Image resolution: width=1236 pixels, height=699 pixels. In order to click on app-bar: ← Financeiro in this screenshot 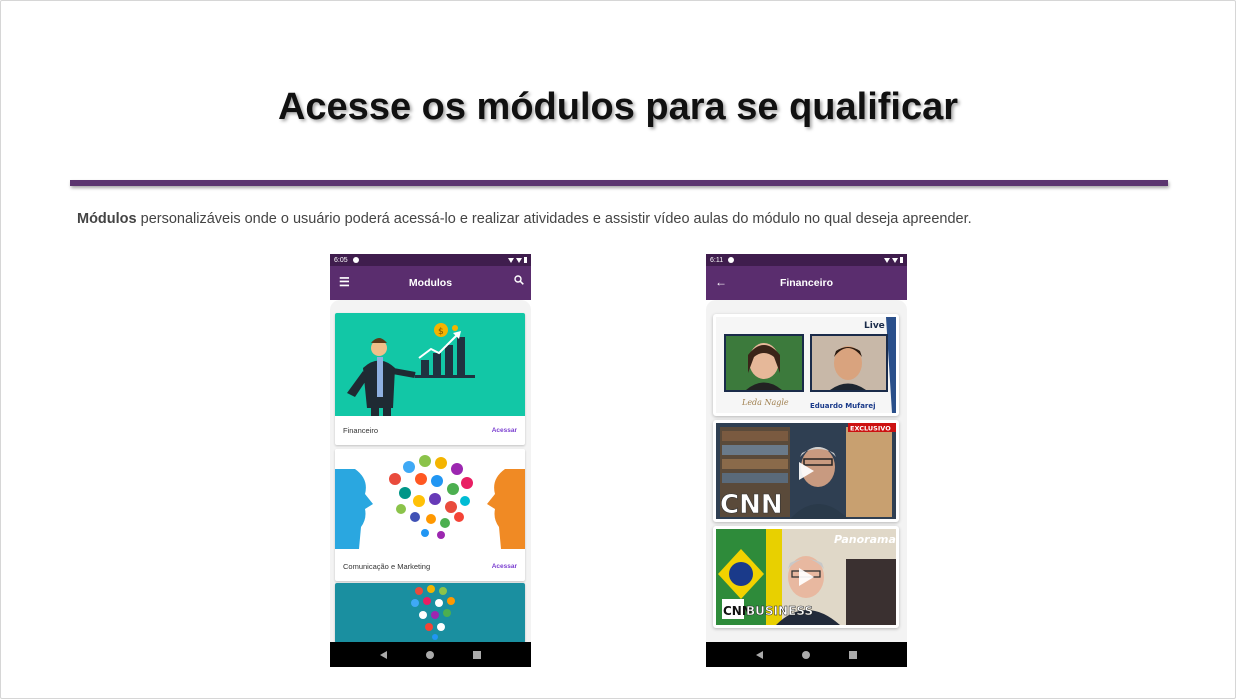, I will do `click(806, 283)`.